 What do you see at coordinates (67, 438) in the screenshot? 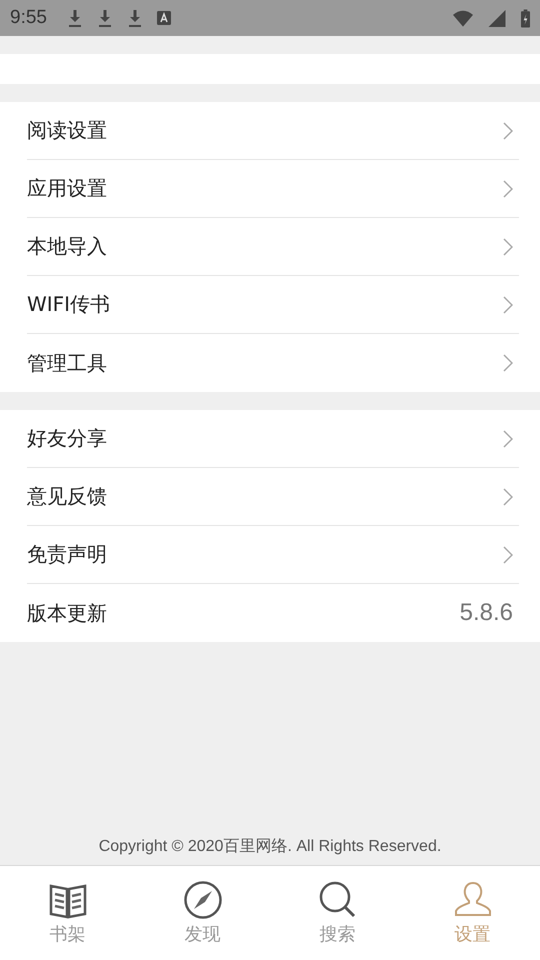
I see `row-label: 好友分享` at bounding box center [67, 438].